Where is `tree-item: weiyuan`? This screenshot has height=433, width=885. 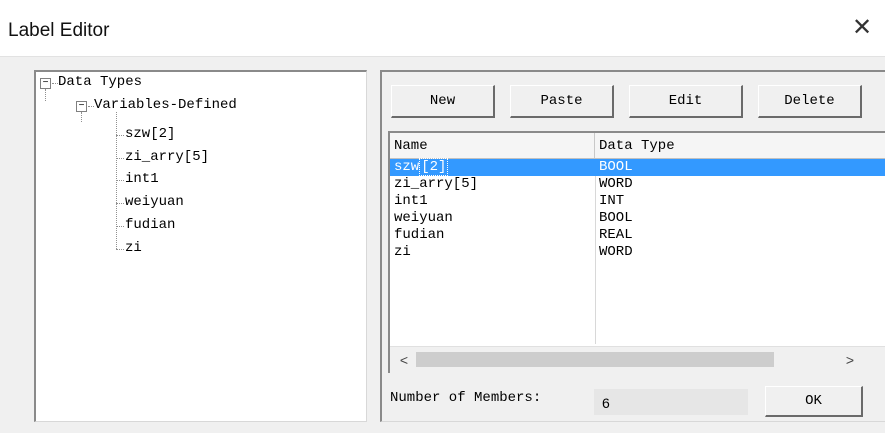
tree-item: weiyuan is located at coordinates (154, 202).